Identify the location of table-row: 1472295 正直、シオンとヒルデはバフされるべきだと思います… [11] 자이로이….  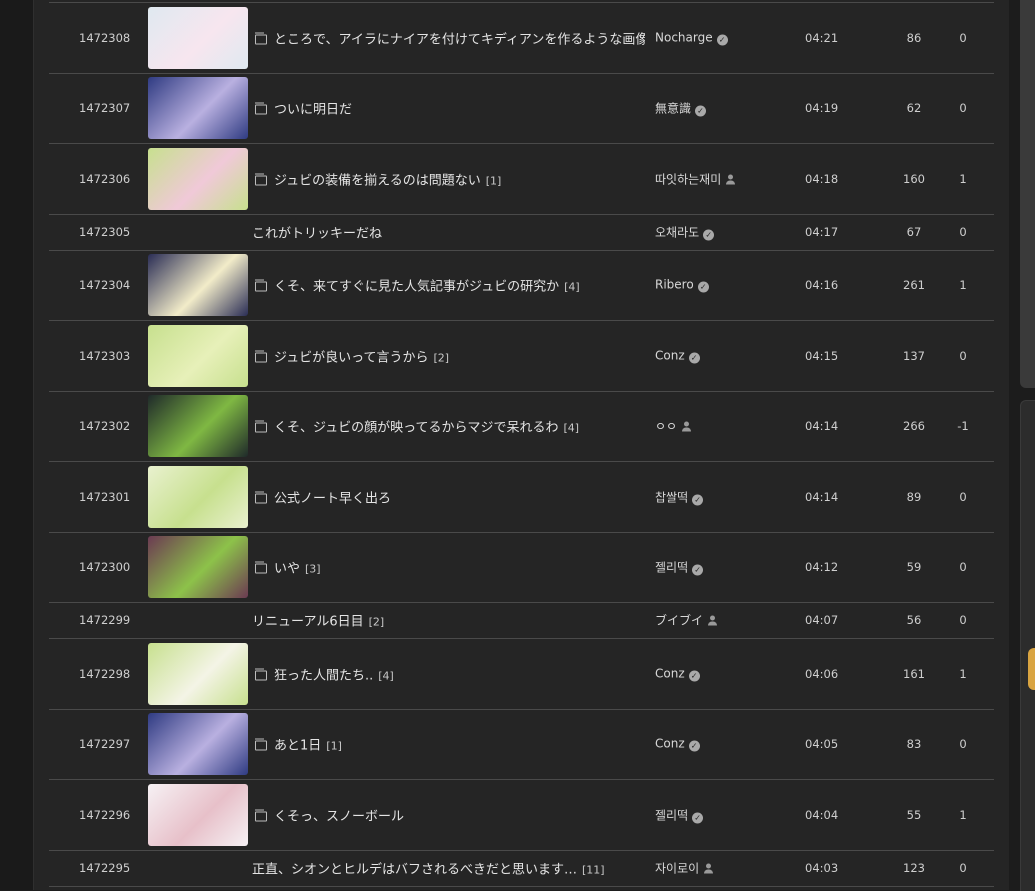
(521, 868).